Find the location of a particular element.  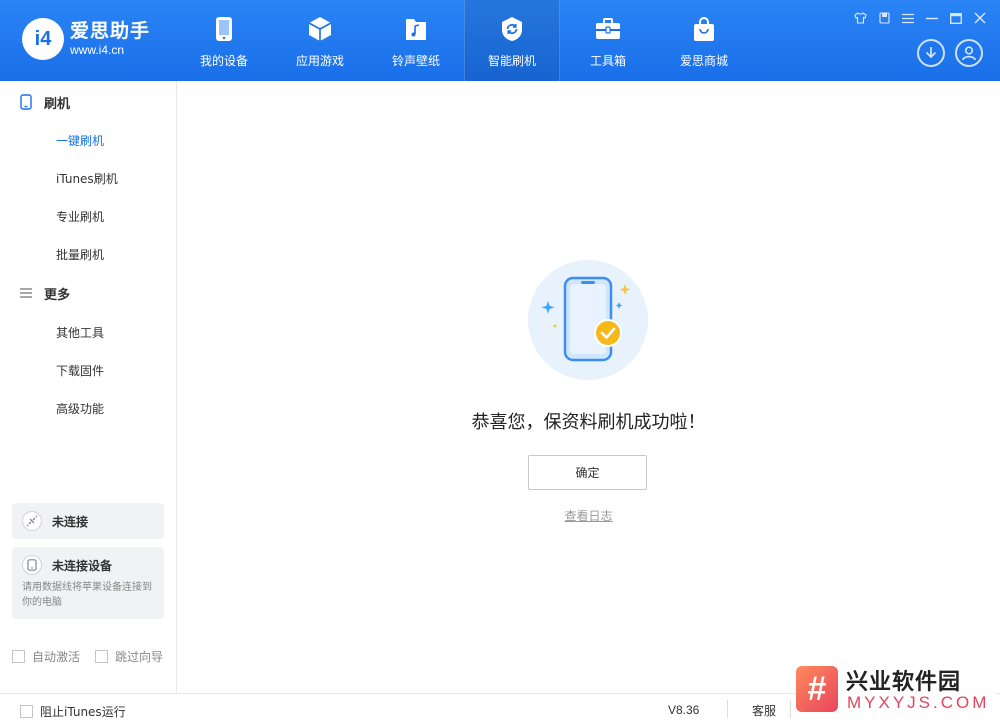

main-nav: 我的设备 应用游戏 铃声壁纸 智能刷机 工具箱 爱思商城 is located at coordinates (464, 40).